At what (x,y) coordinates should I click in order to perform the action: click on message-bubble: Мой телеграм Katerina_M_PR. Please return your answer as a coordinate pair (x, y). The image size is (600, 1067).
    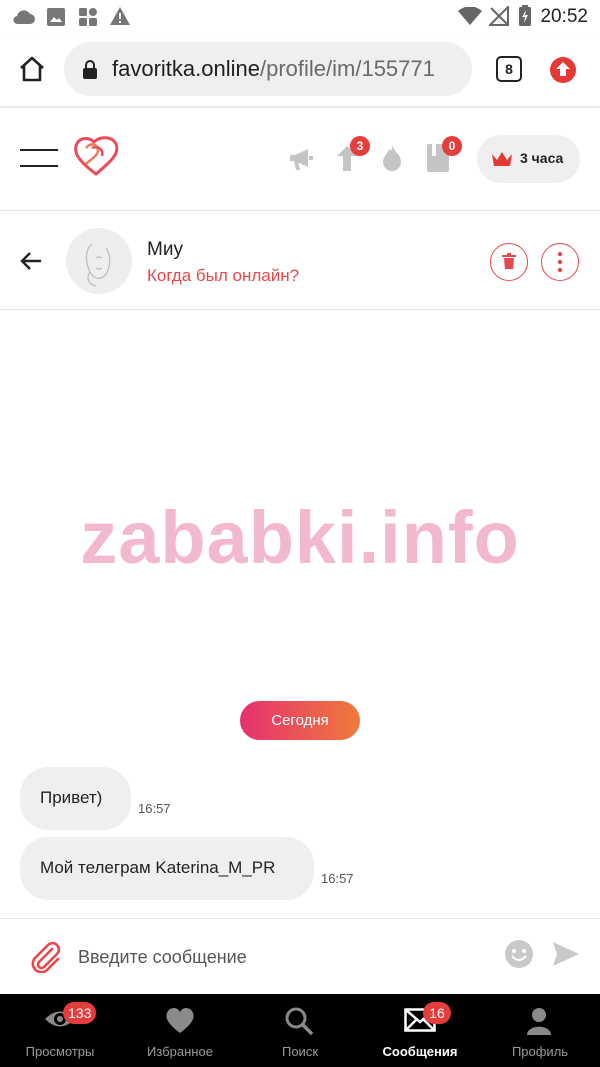
    Looking at the image, I should click on (167, 868).